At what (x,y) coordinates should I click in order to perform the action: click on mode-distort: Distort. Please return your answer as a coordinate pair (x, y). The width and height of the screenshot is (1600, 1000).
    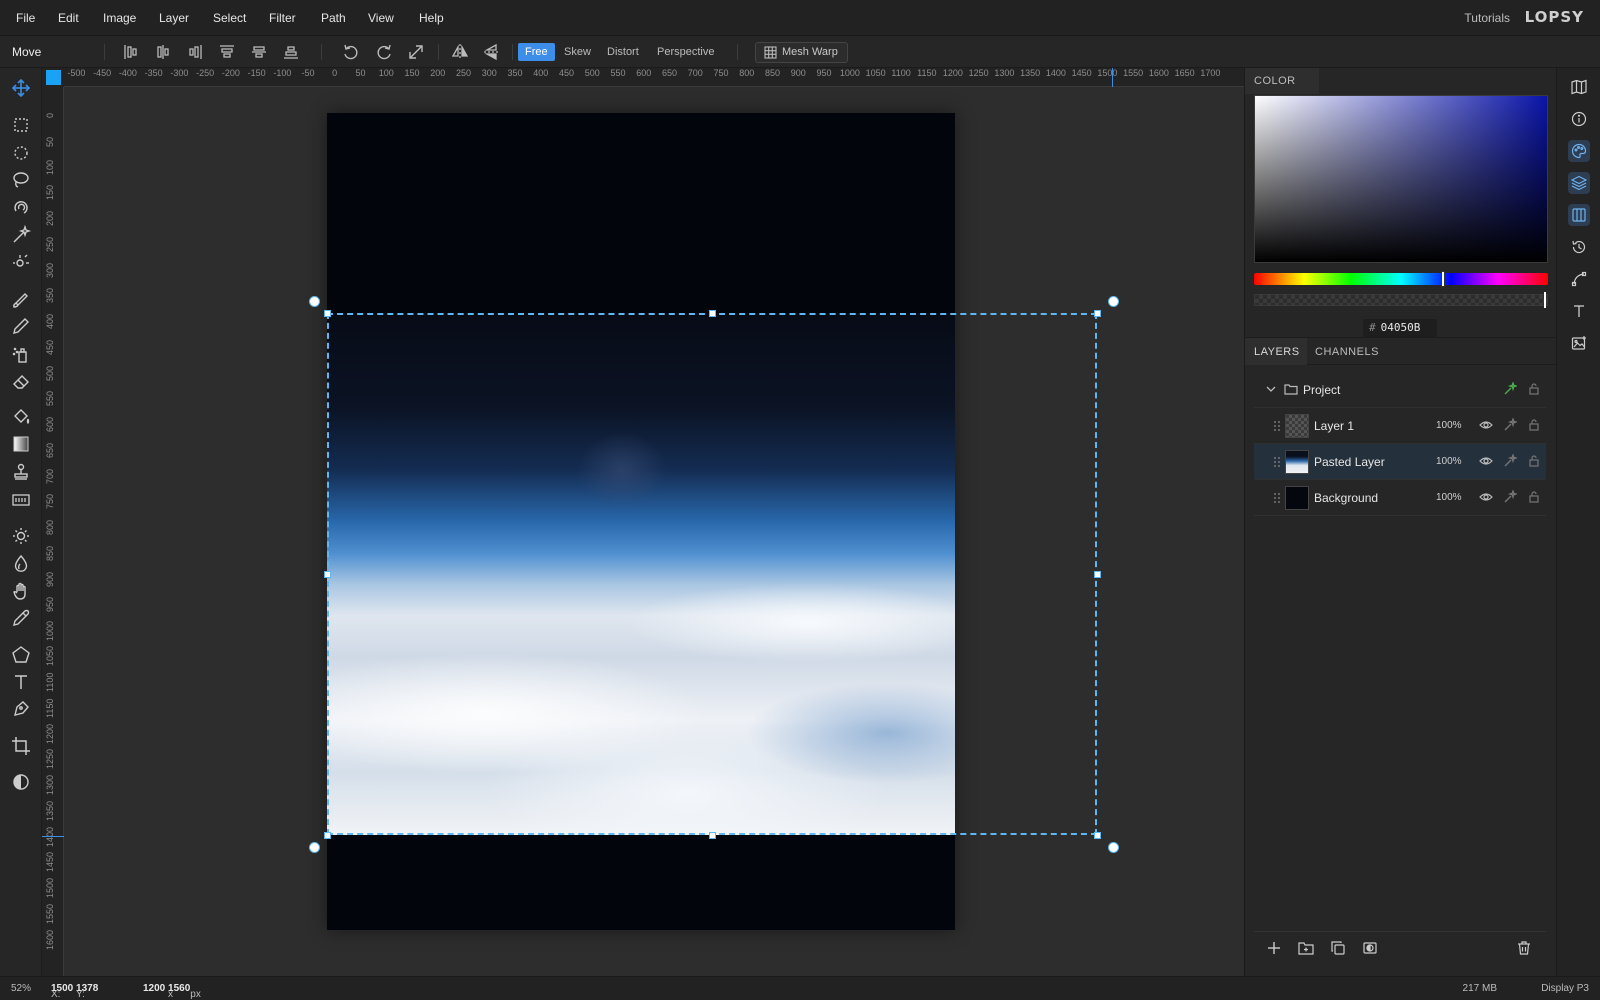
    Looking at the image, I should click on (623, 52).